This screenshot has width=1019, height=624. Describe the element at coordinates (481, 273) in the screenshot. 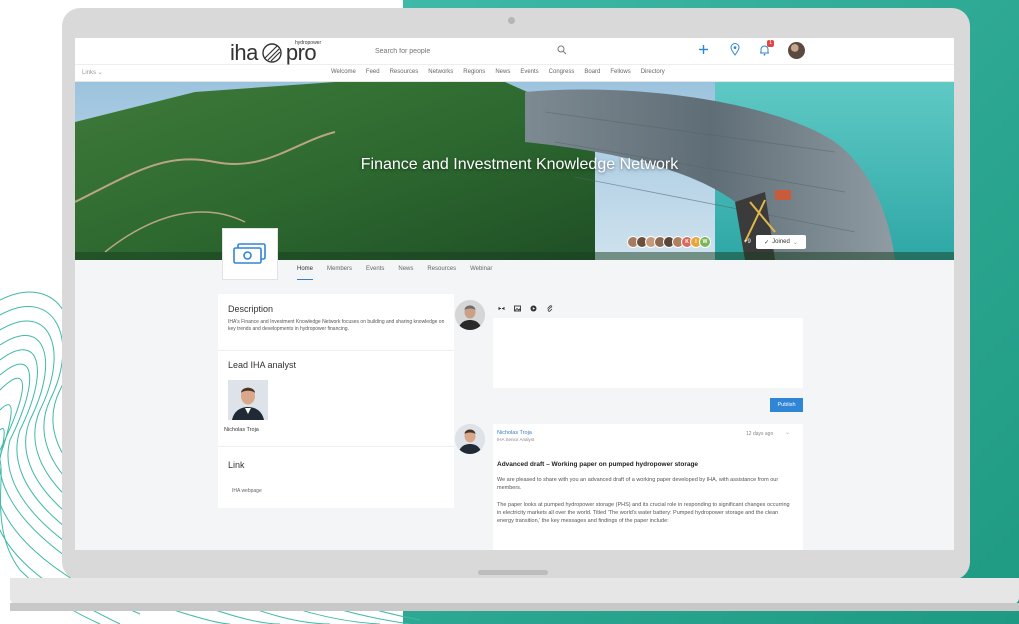

I see `tab-webinar: Webinar` at that location.